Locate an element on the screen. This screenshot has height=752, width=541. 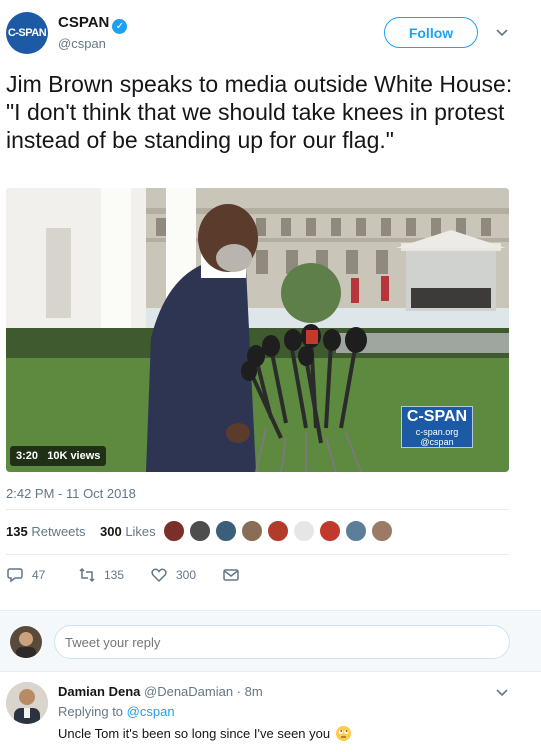
likes-label: Likes is located at coordinates (140, 531).